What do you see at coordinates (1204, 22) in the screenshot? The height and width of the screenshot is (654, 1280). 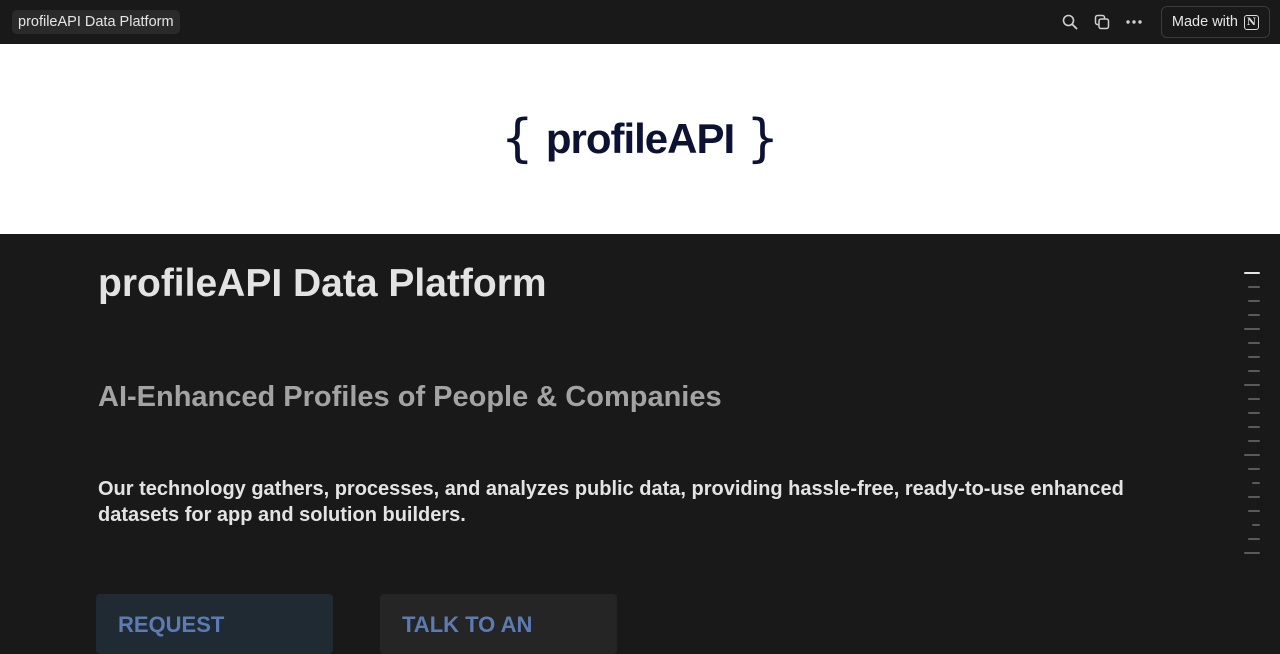 I see `made-with-label: Made with` at bounding box center [1204, 22].